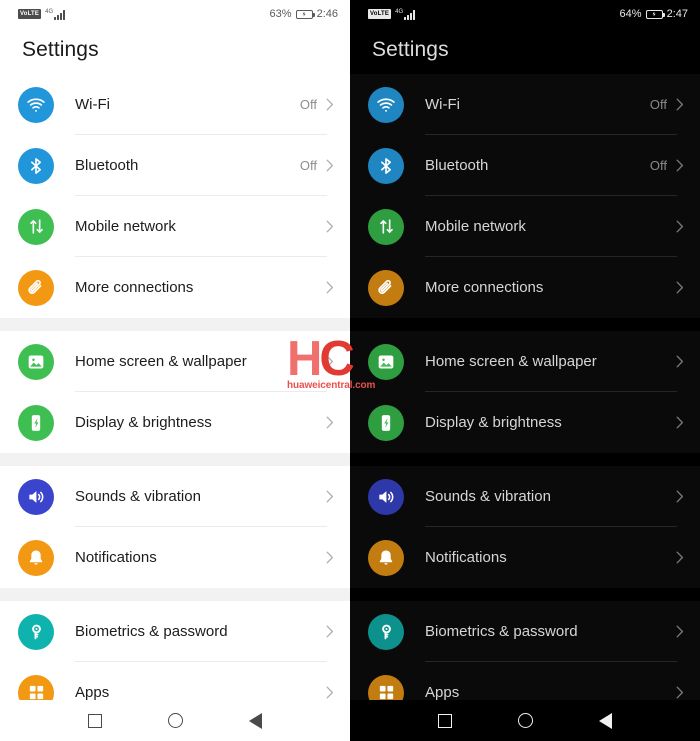 Image resolution: width=700 pixels, height=741 pixels. Describe the element at coordinates (161, 361) in the screenshot. I see `settings-row-label: Home screen & wallpaper` at that location.